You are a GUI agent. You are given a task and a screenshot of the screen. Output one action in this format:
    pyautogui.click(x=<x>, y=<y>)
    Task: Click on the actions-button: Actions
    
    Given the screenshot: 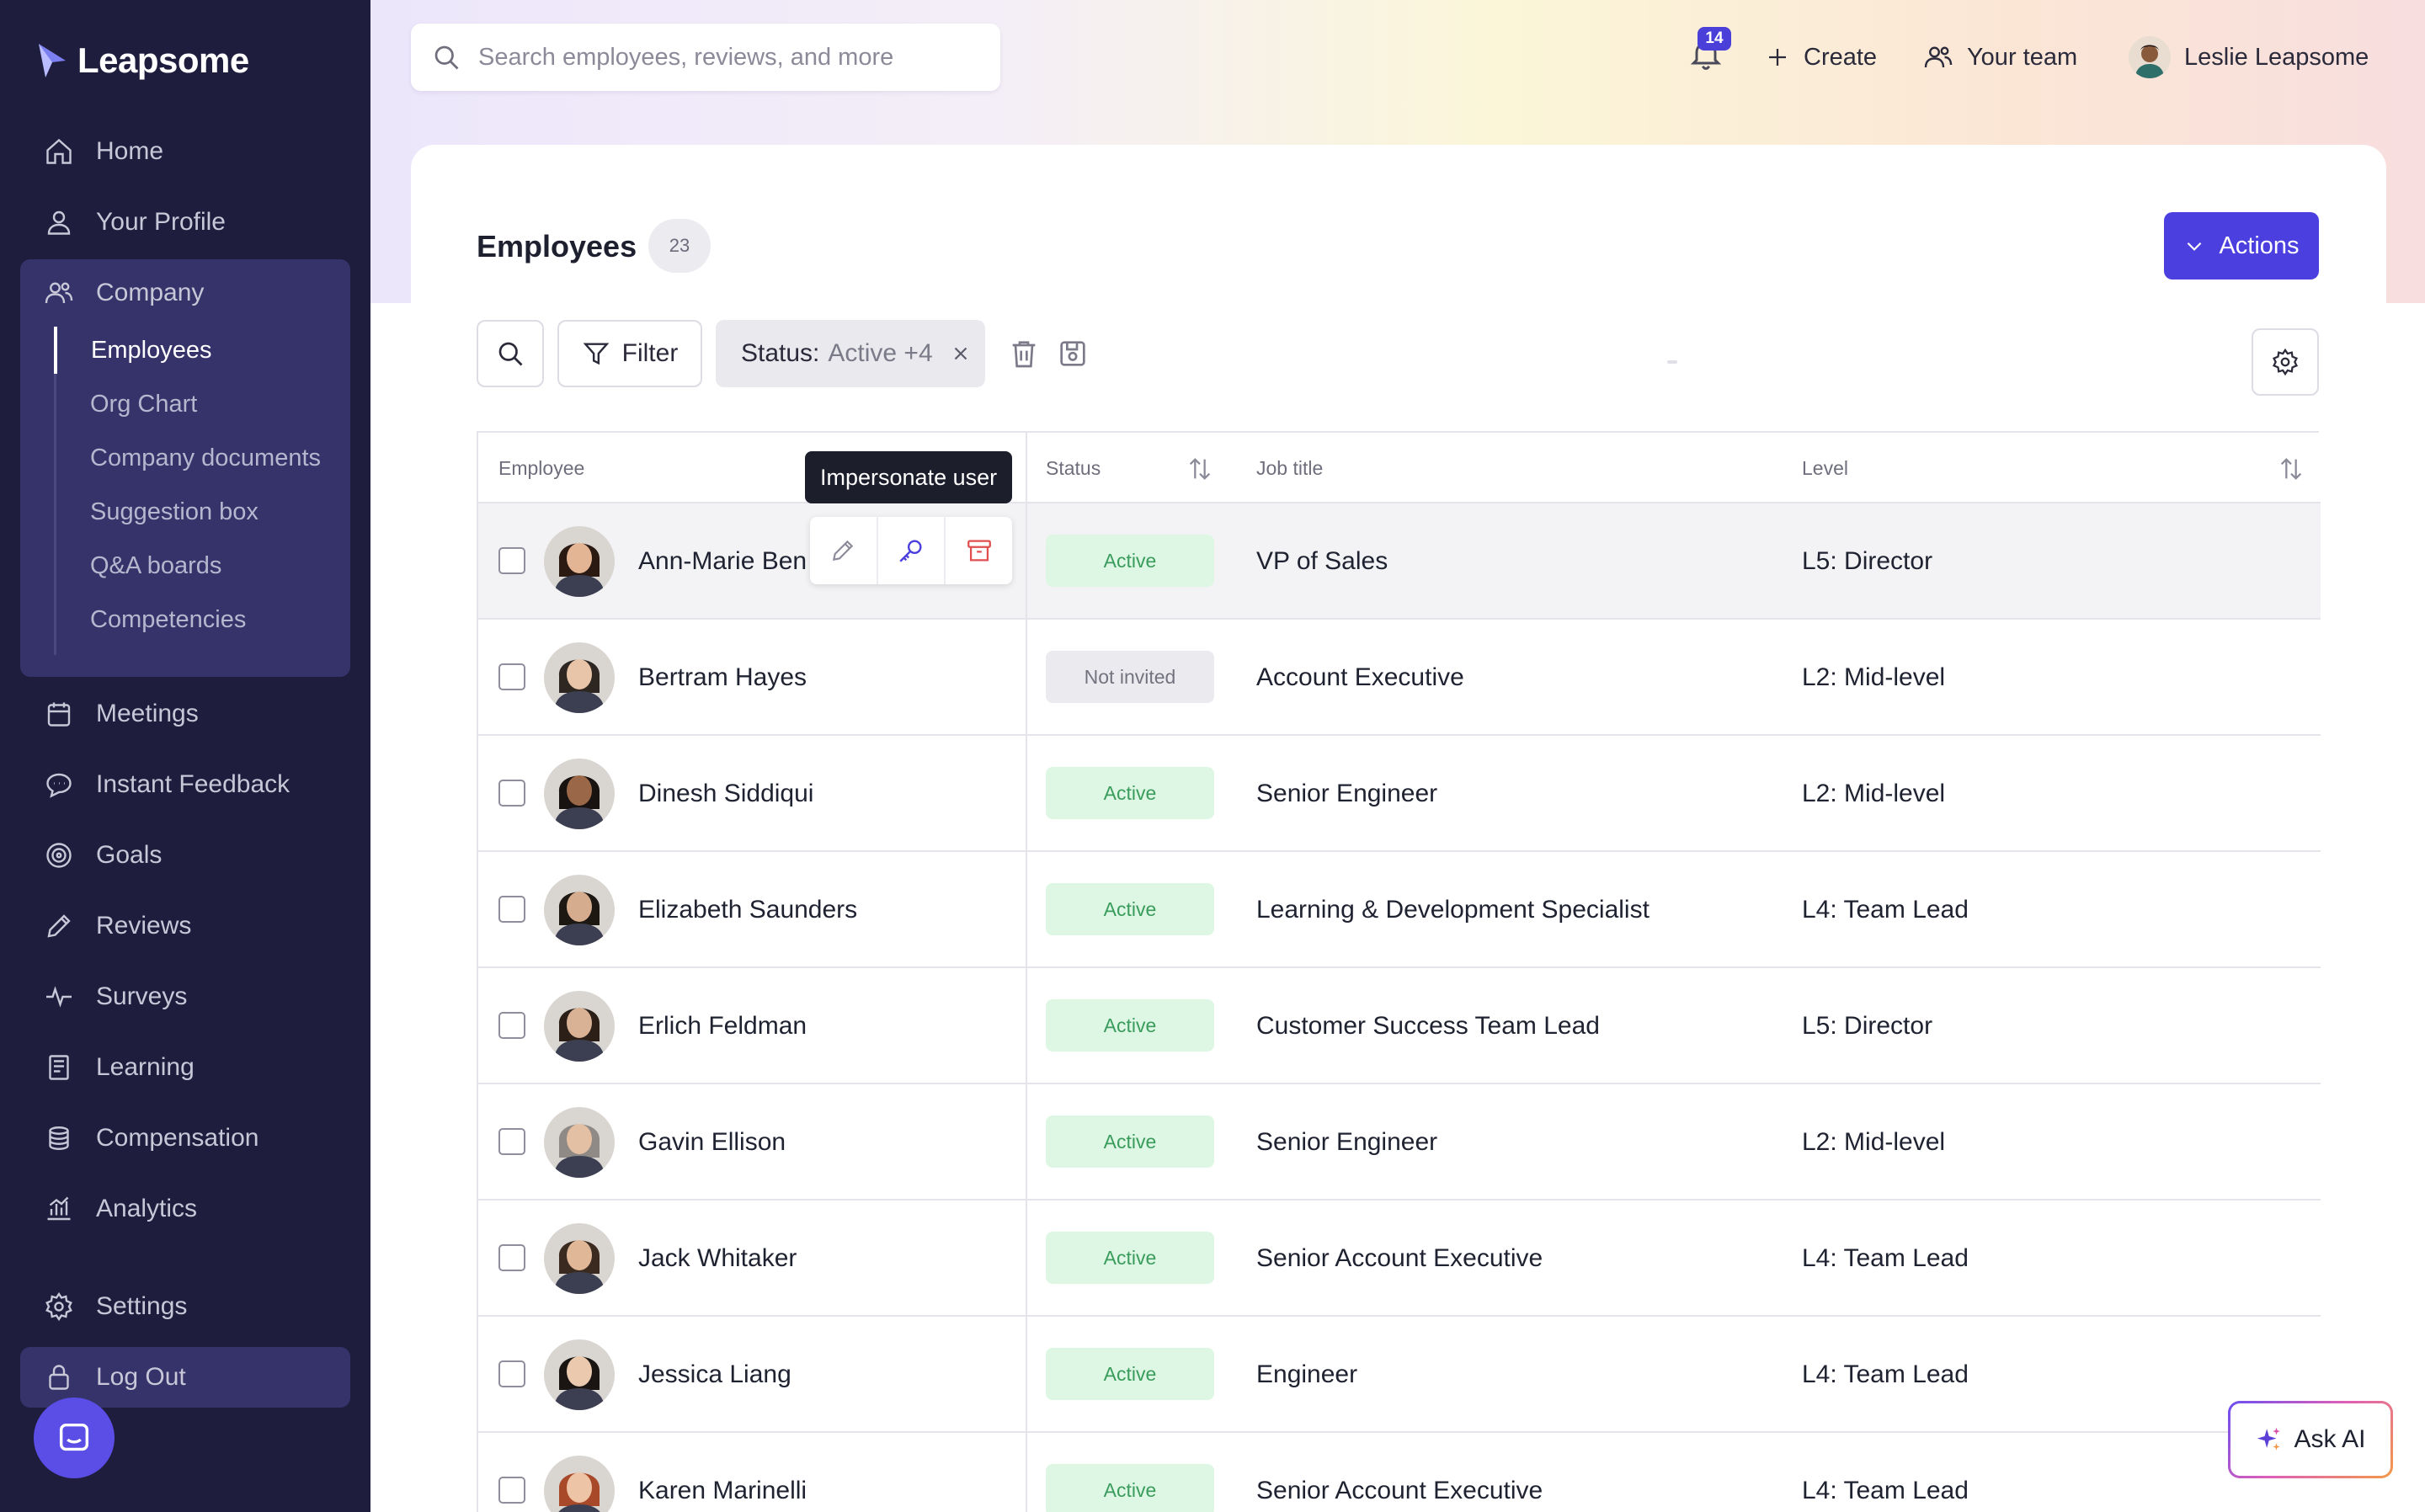 What is the action you would take?
    pyautogui.click(x=2241, y=246)
    